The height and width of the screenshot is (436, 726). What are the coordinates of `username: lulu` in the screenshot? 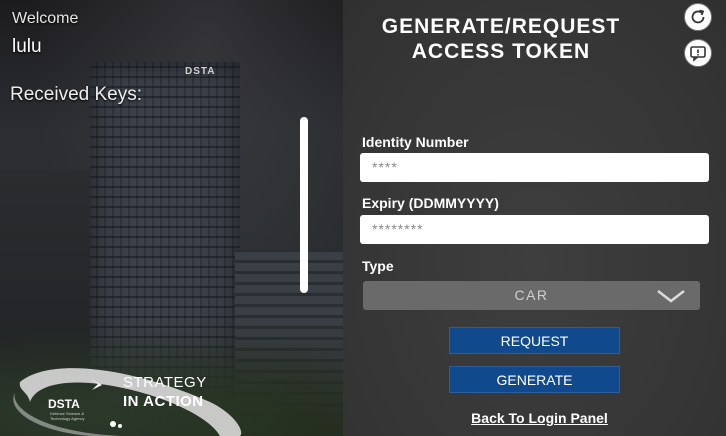 It's located at (27, 46).